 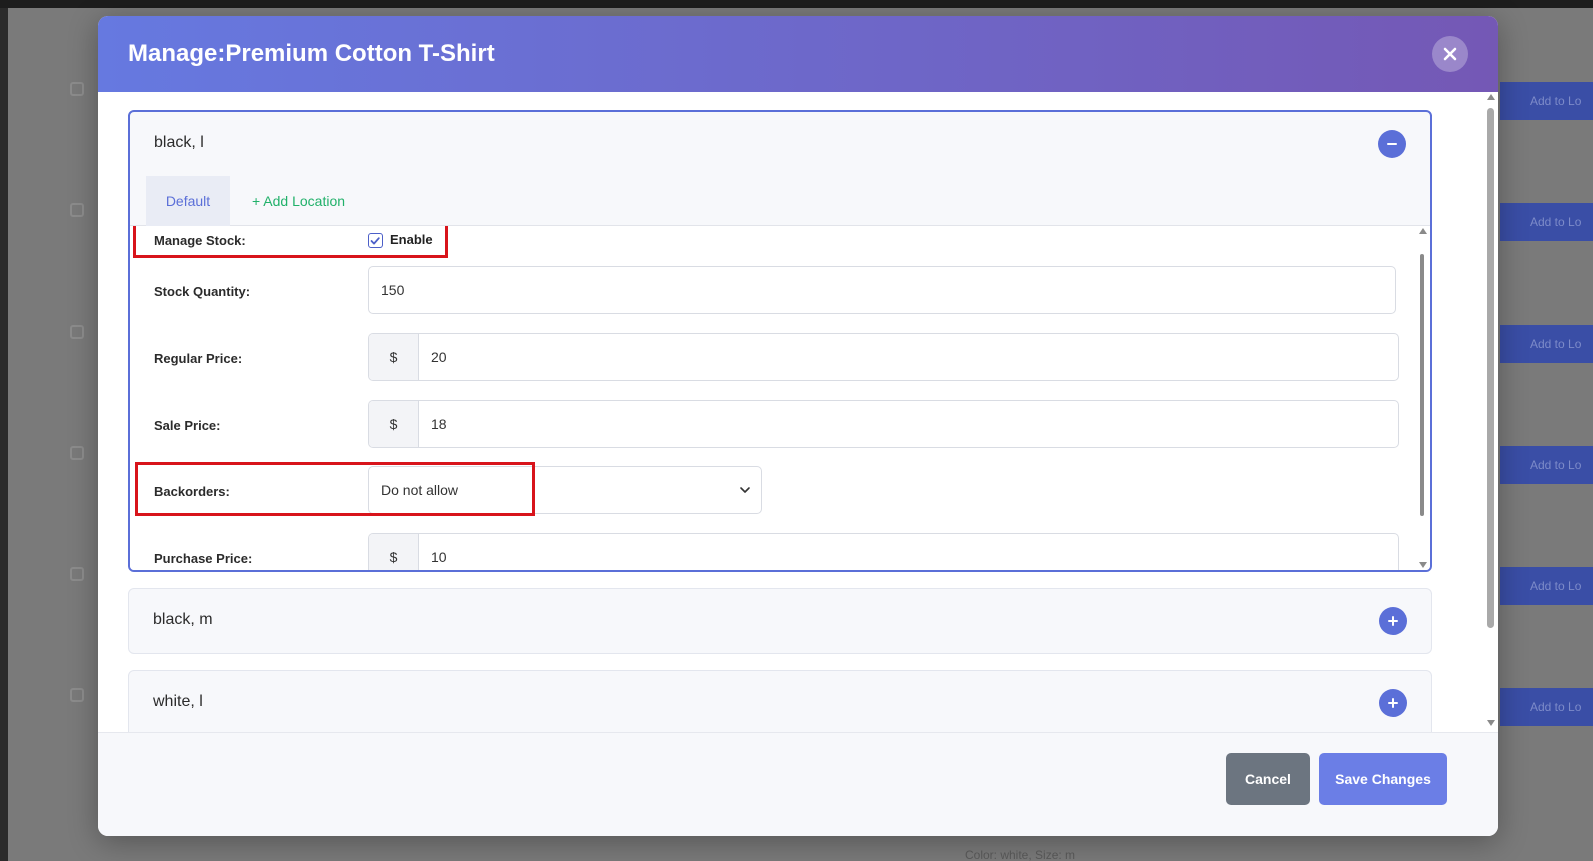 I want to click on close-icon, so click(x=1450, y=54).